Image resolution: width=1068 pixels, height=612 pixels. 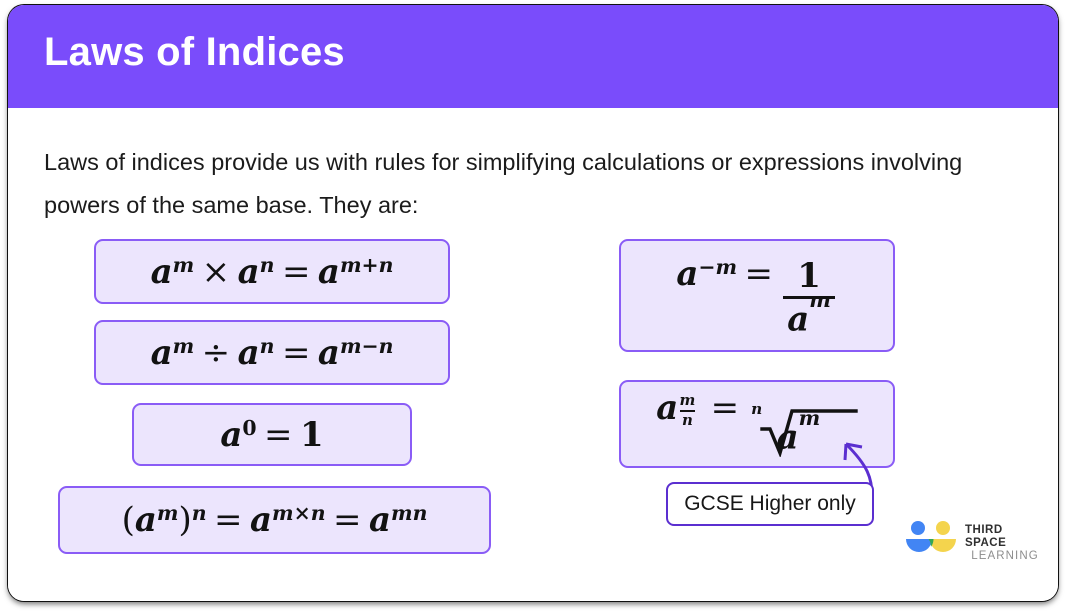 I want to click on result-value: 1, so click(x=312, y=434).